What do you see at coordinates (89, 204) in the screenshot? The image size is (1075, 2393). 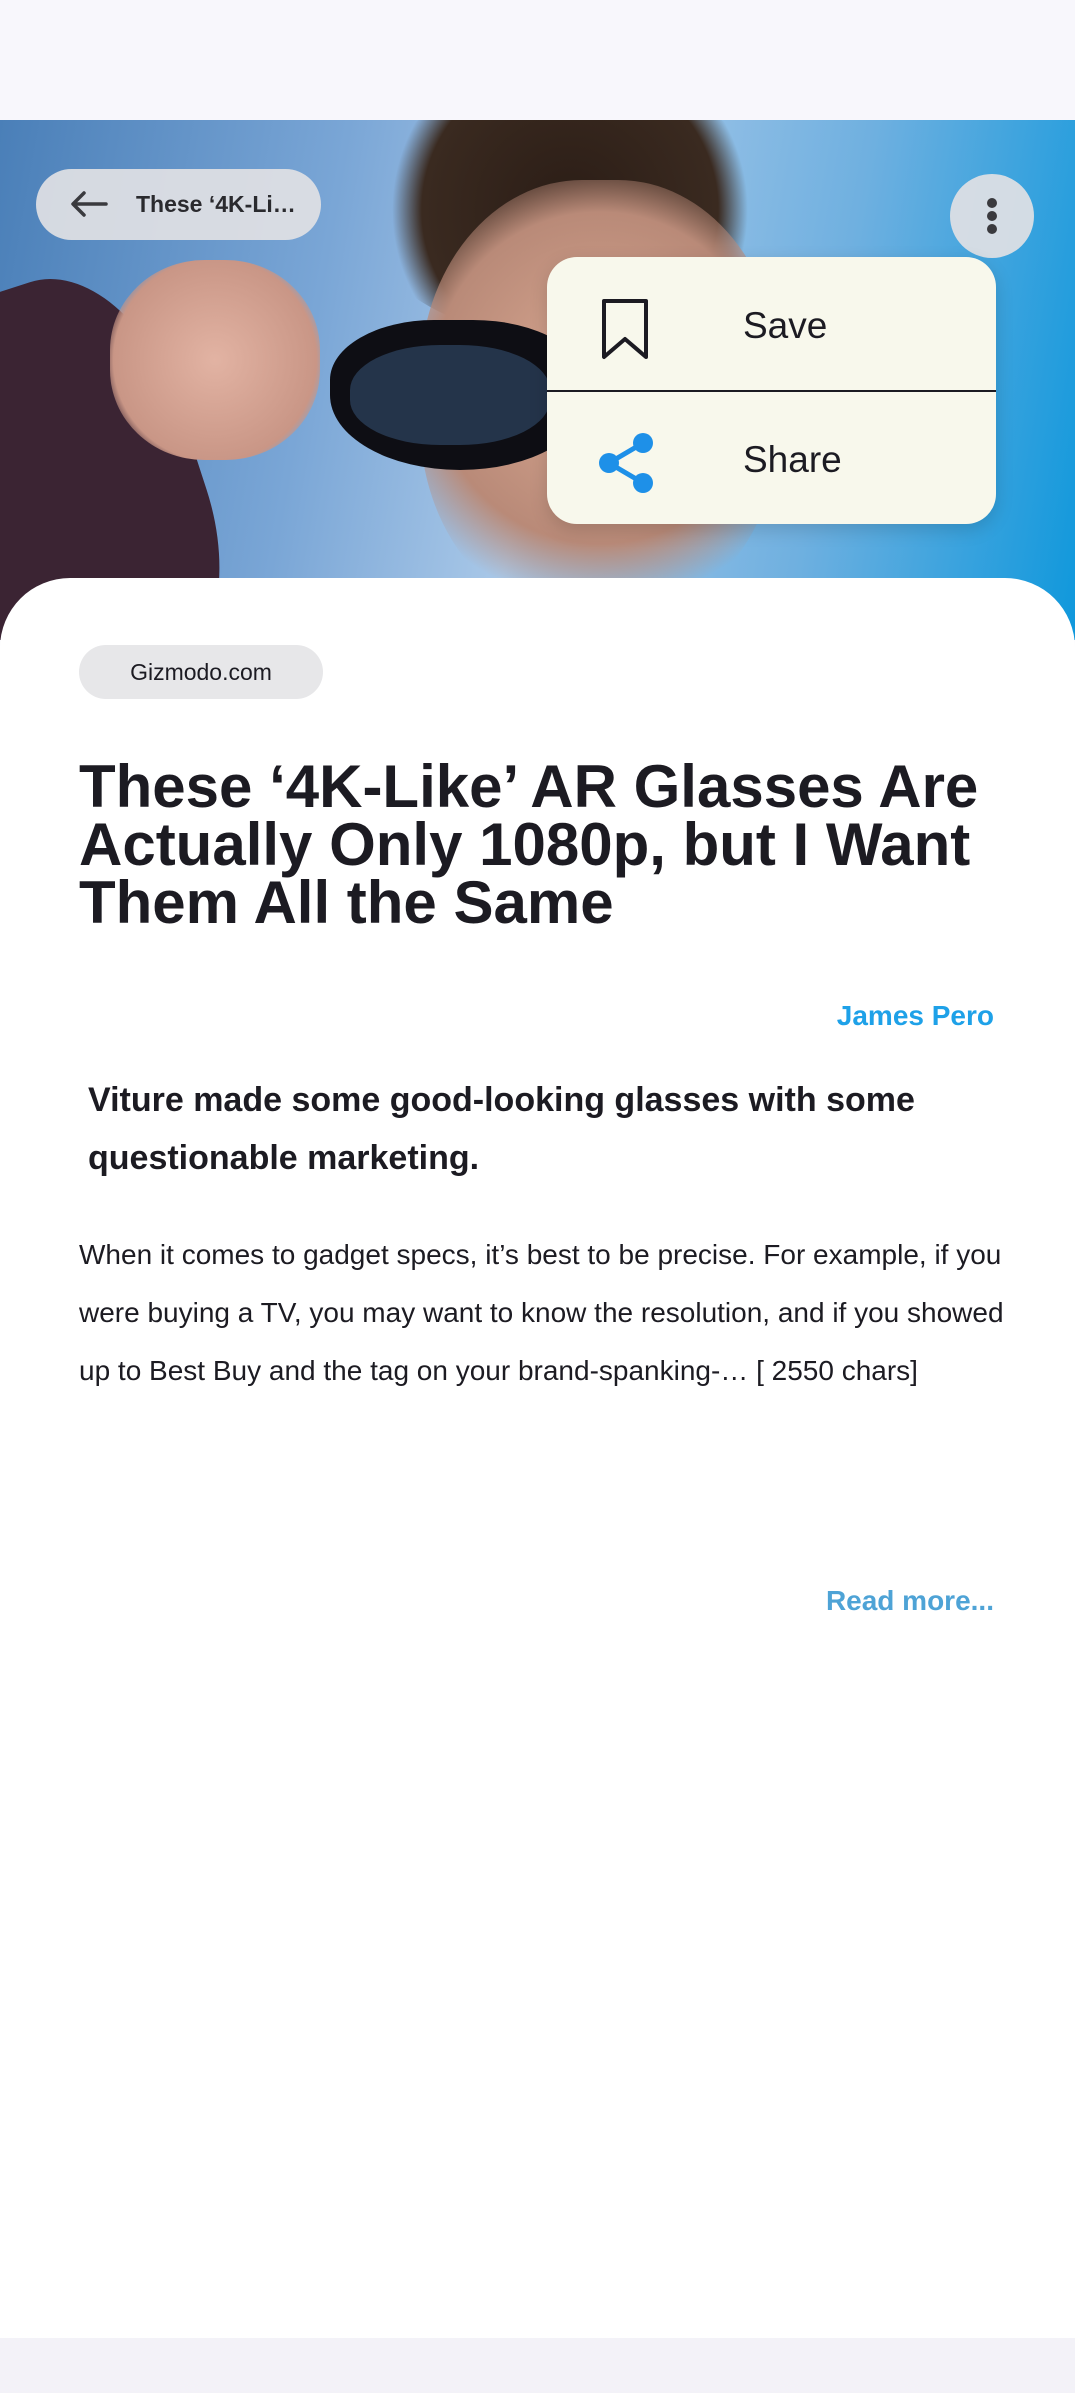 I see `arrow-left-icon` at bounding box center [89, 204].